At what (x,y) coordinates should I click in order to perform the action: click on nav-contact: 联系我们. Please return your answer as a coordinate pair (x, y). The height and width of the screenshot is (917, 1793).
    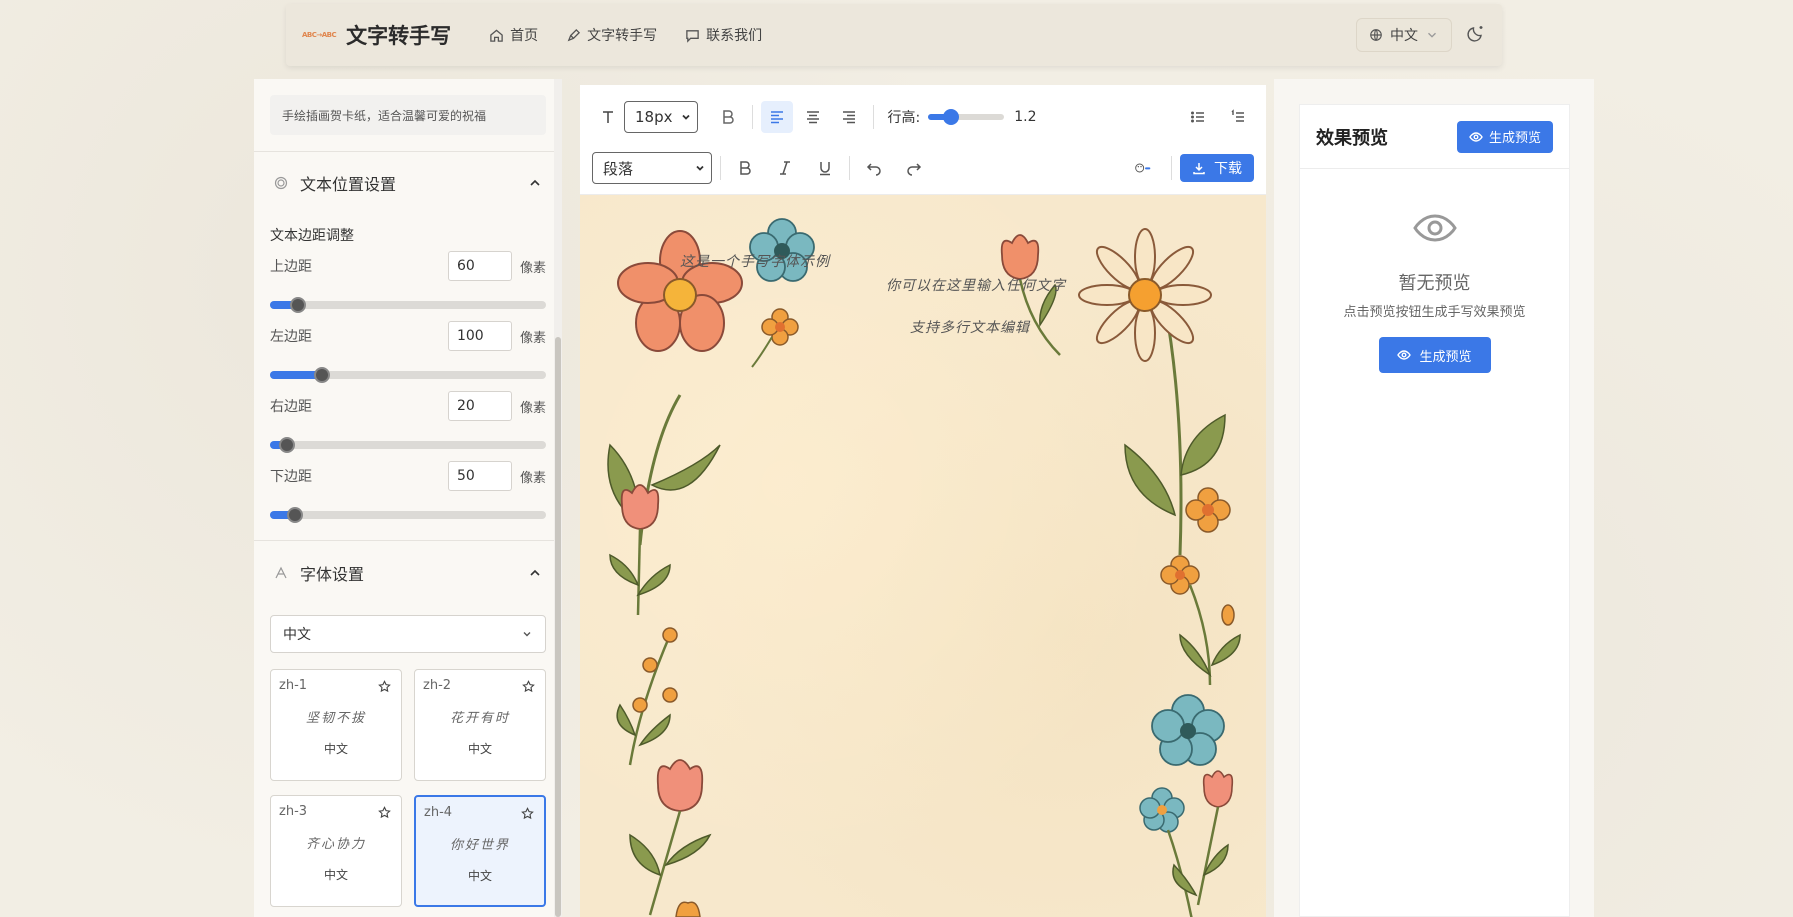
    Looking at the image, I should click on (723, 35).